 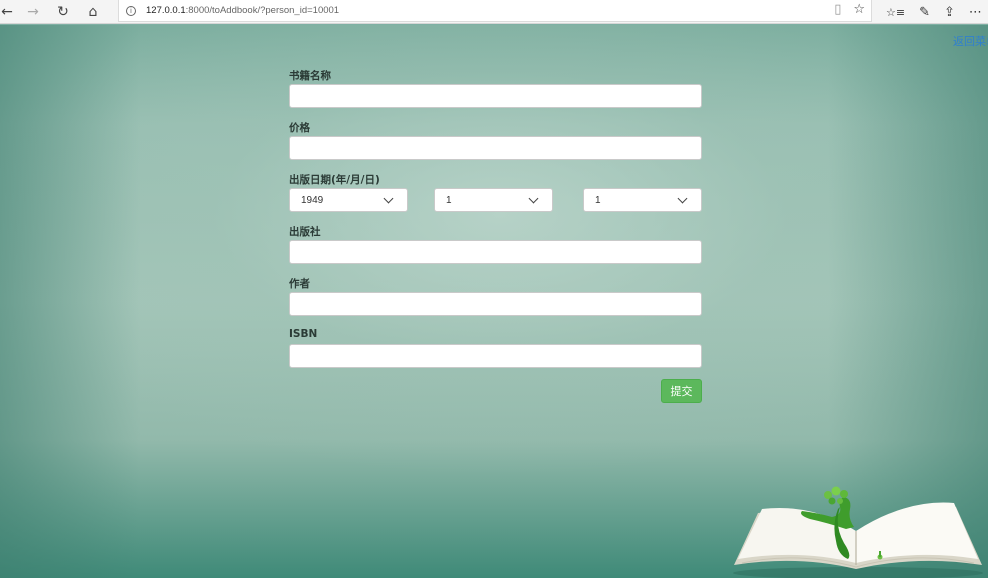 What do you see at coordinates (495, 96) in the screenshot?
I see `book-title-input` at bounding box center [495, 96].